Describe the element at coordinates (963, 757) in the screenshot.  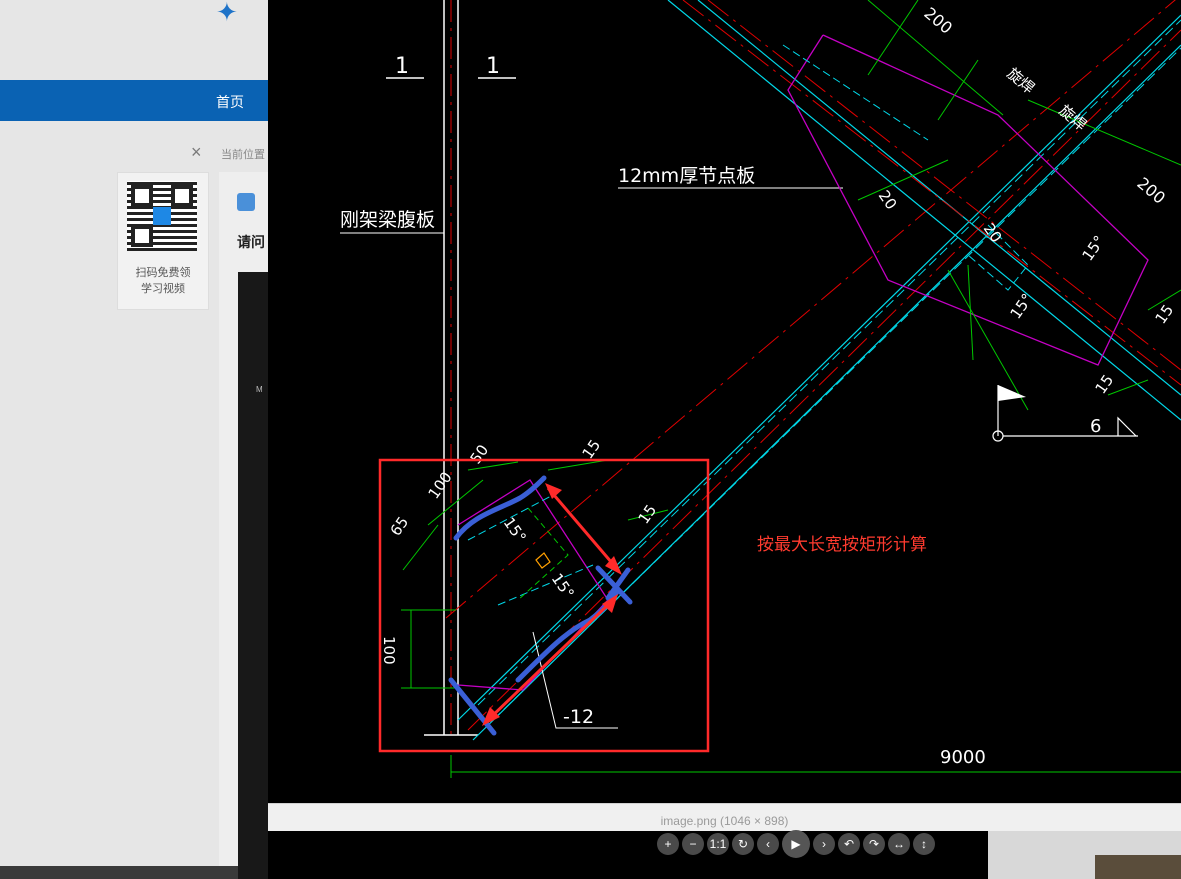
I see `dim-9000-label: 9000` at that location.